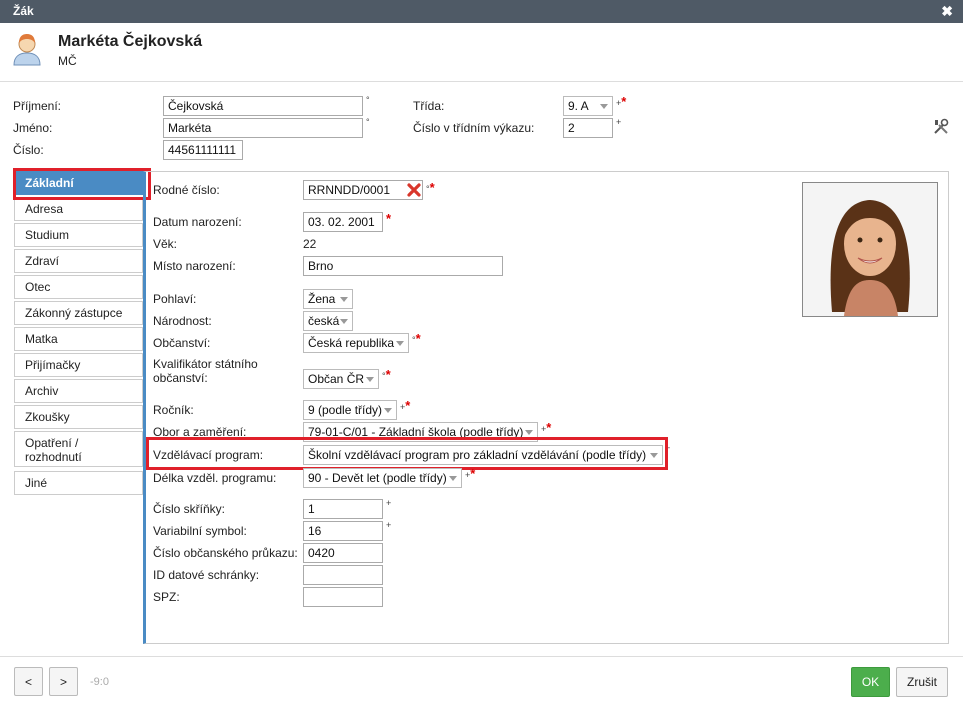 Image resolution: width=963 pixels, height=708 pixels. I want to click on window-title: Žák, so click(23, 11).